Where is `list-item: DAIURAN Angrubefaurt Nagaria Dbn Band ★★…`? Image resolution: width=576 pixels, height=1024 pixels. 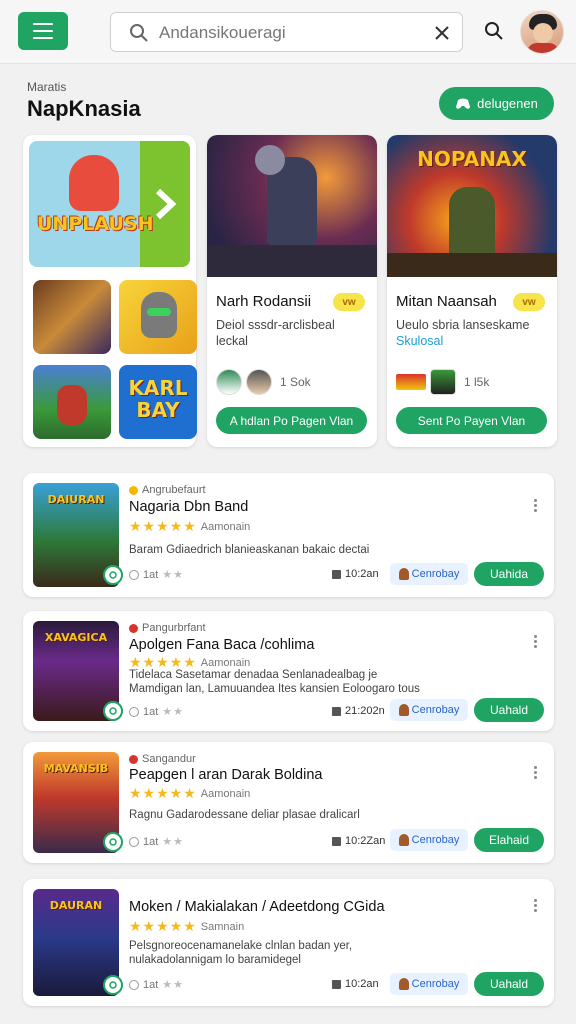 list-item: DAIURAN Angrubefaurt Nagaria Dbn Band ★★… is located at coordinates (288, 535).